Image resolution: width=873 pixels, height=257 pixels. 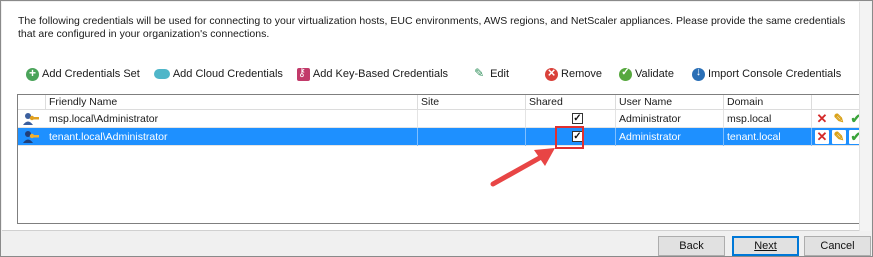 What do you see at coordinates (380, 74) in the screenshot?
I see `add-key-based-credentials-label: Add Key-Based Credentials` at bounding box center [380, 74].